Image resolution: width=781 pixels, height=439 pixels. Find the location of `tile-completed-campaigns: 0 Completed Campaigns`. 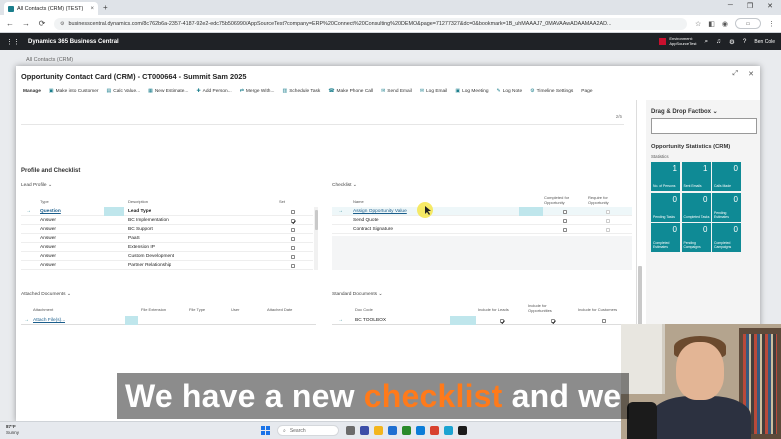

tile-completed-campaigns: 0 Completed Campaigns is located at coordinates (726, 237).